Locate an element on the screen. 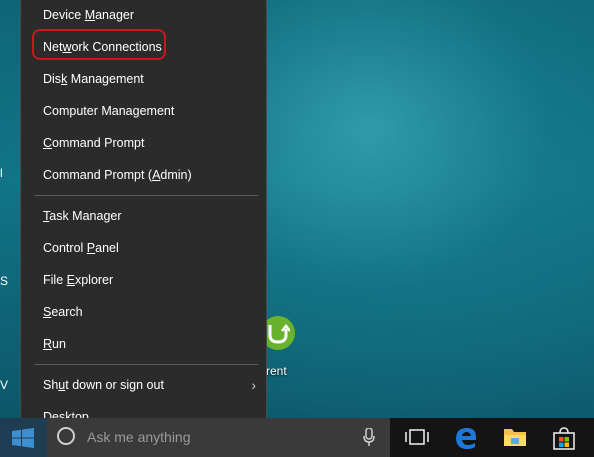 This screenshot has width=594, height=457. menu-item-file-explorer: File Explorer is located at coordinates (143, 280).